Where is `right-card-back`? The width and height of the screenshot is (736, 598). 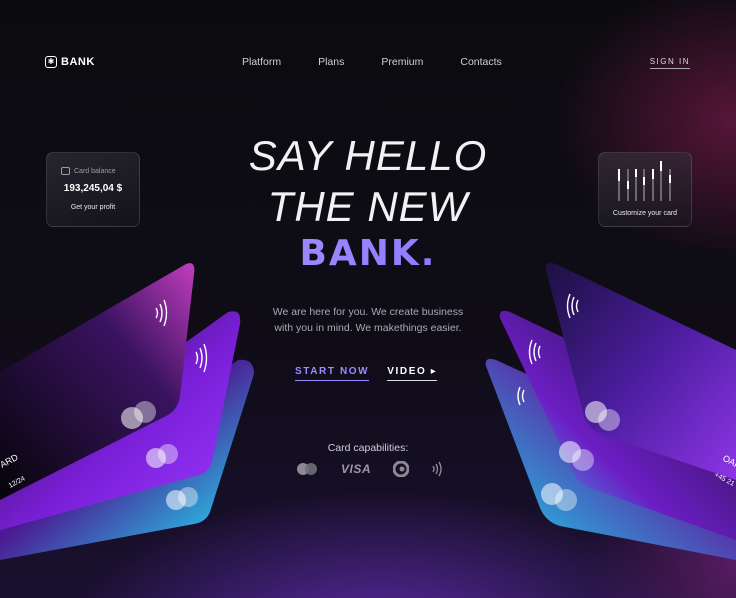 right-card-back is located at coordinates (610, 459).